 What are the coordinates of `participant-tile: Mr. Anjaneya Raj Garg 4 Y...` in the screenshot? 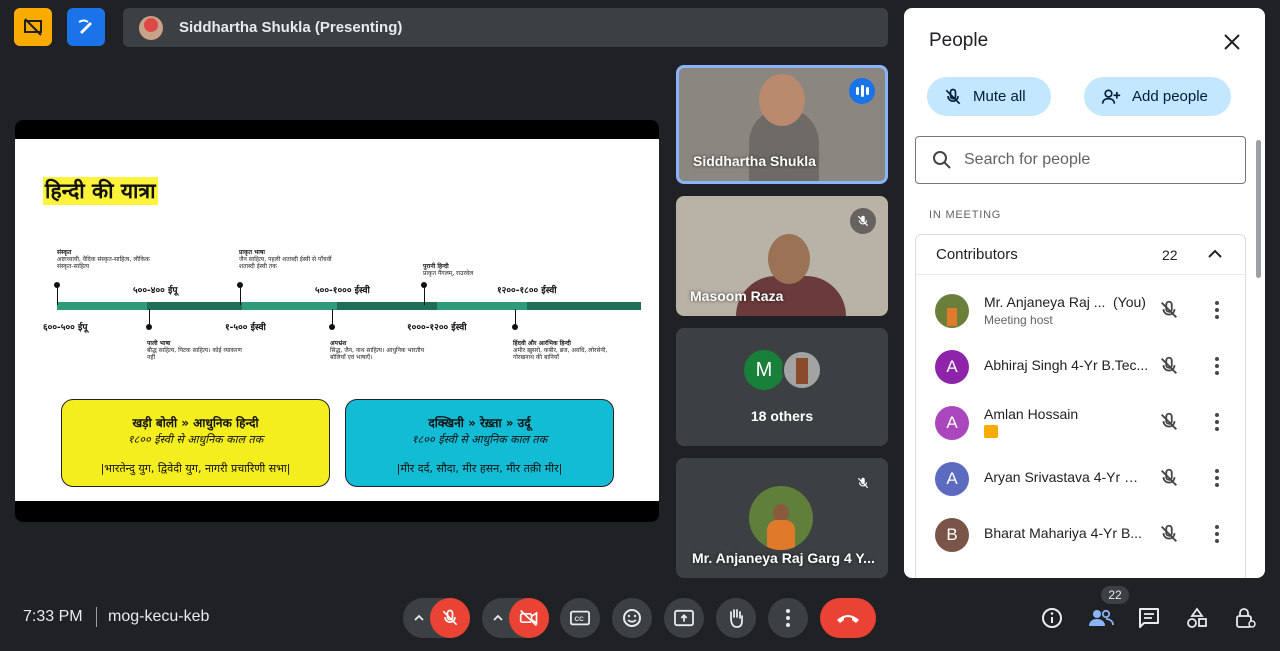 It's located at (782, 518).